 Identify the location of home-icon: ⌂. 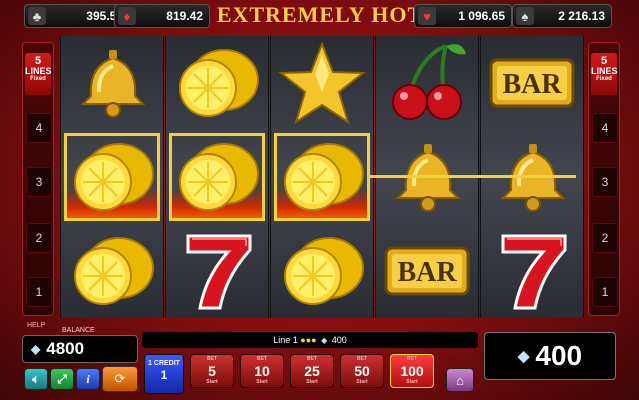
(460, 380).